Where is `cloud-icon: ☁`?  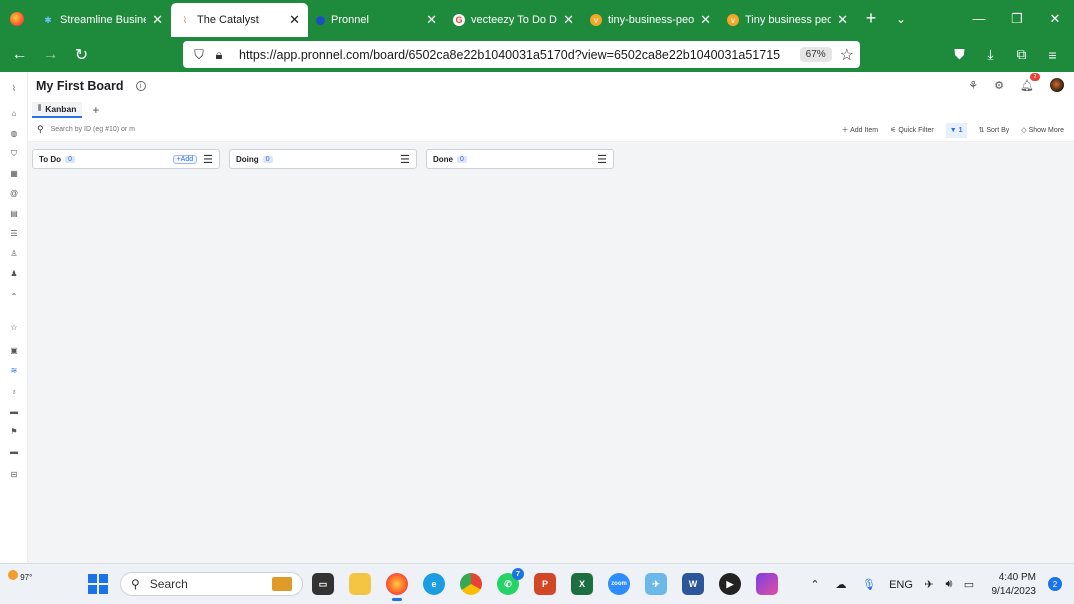 cloud-icon: ☁ is located at coordinates (841, 584).